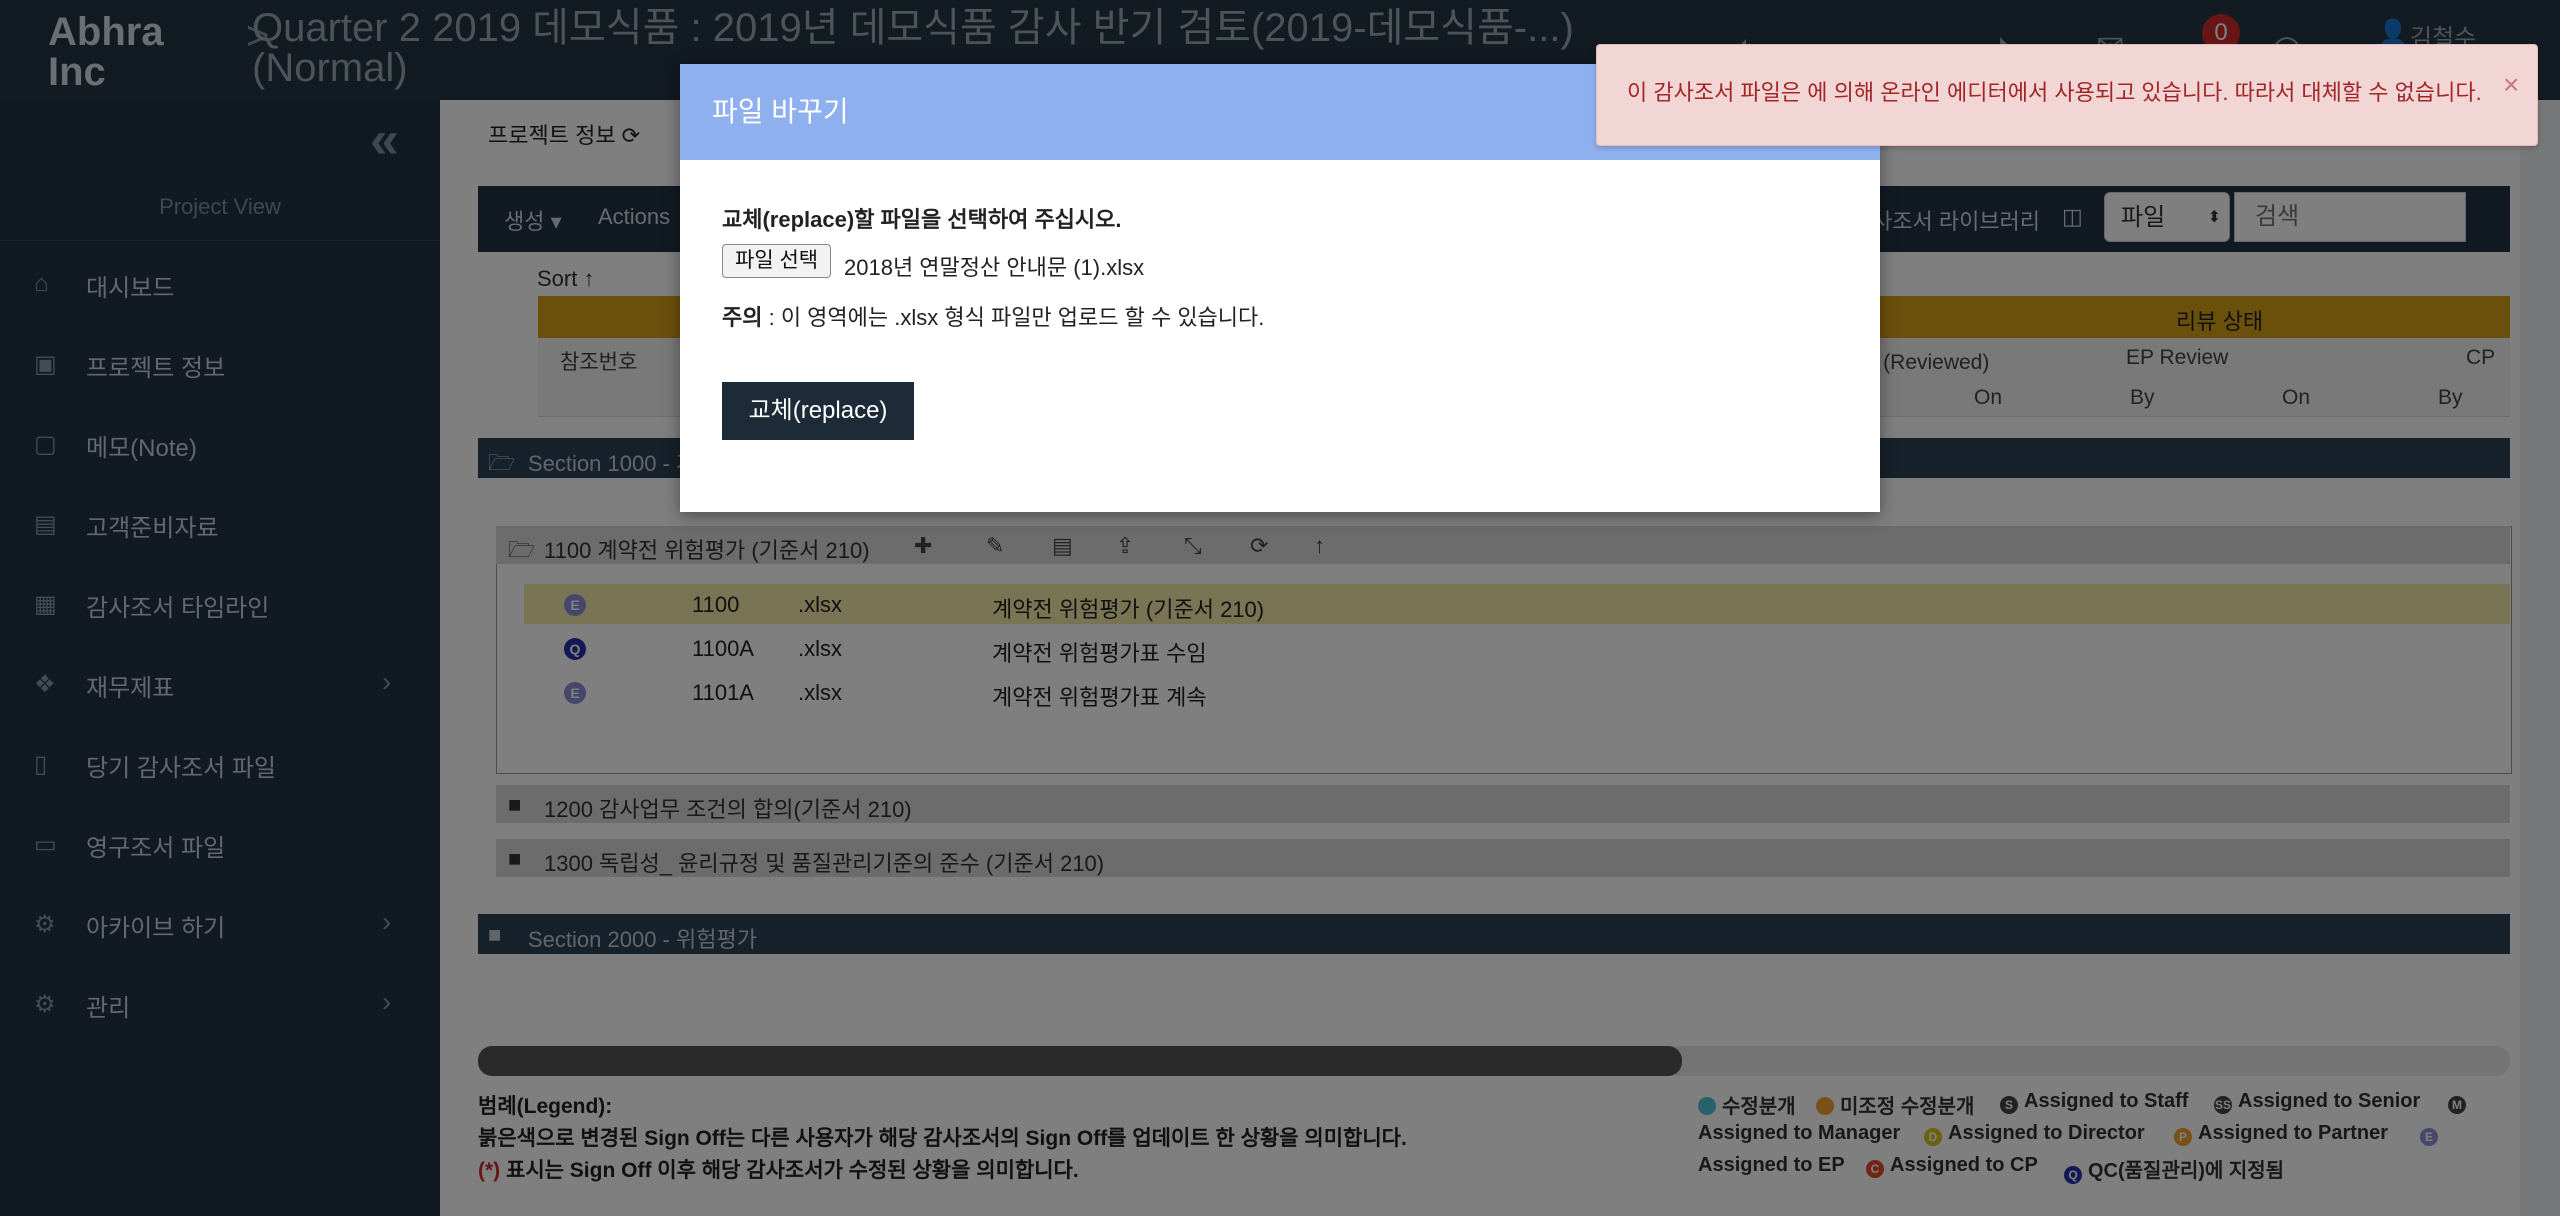  What do you see at coordinates (988, 219) in the screenshot?
I see `instruction-text: 할 파일을 선택하여 주십시오.` at bounding box center [988, 219].